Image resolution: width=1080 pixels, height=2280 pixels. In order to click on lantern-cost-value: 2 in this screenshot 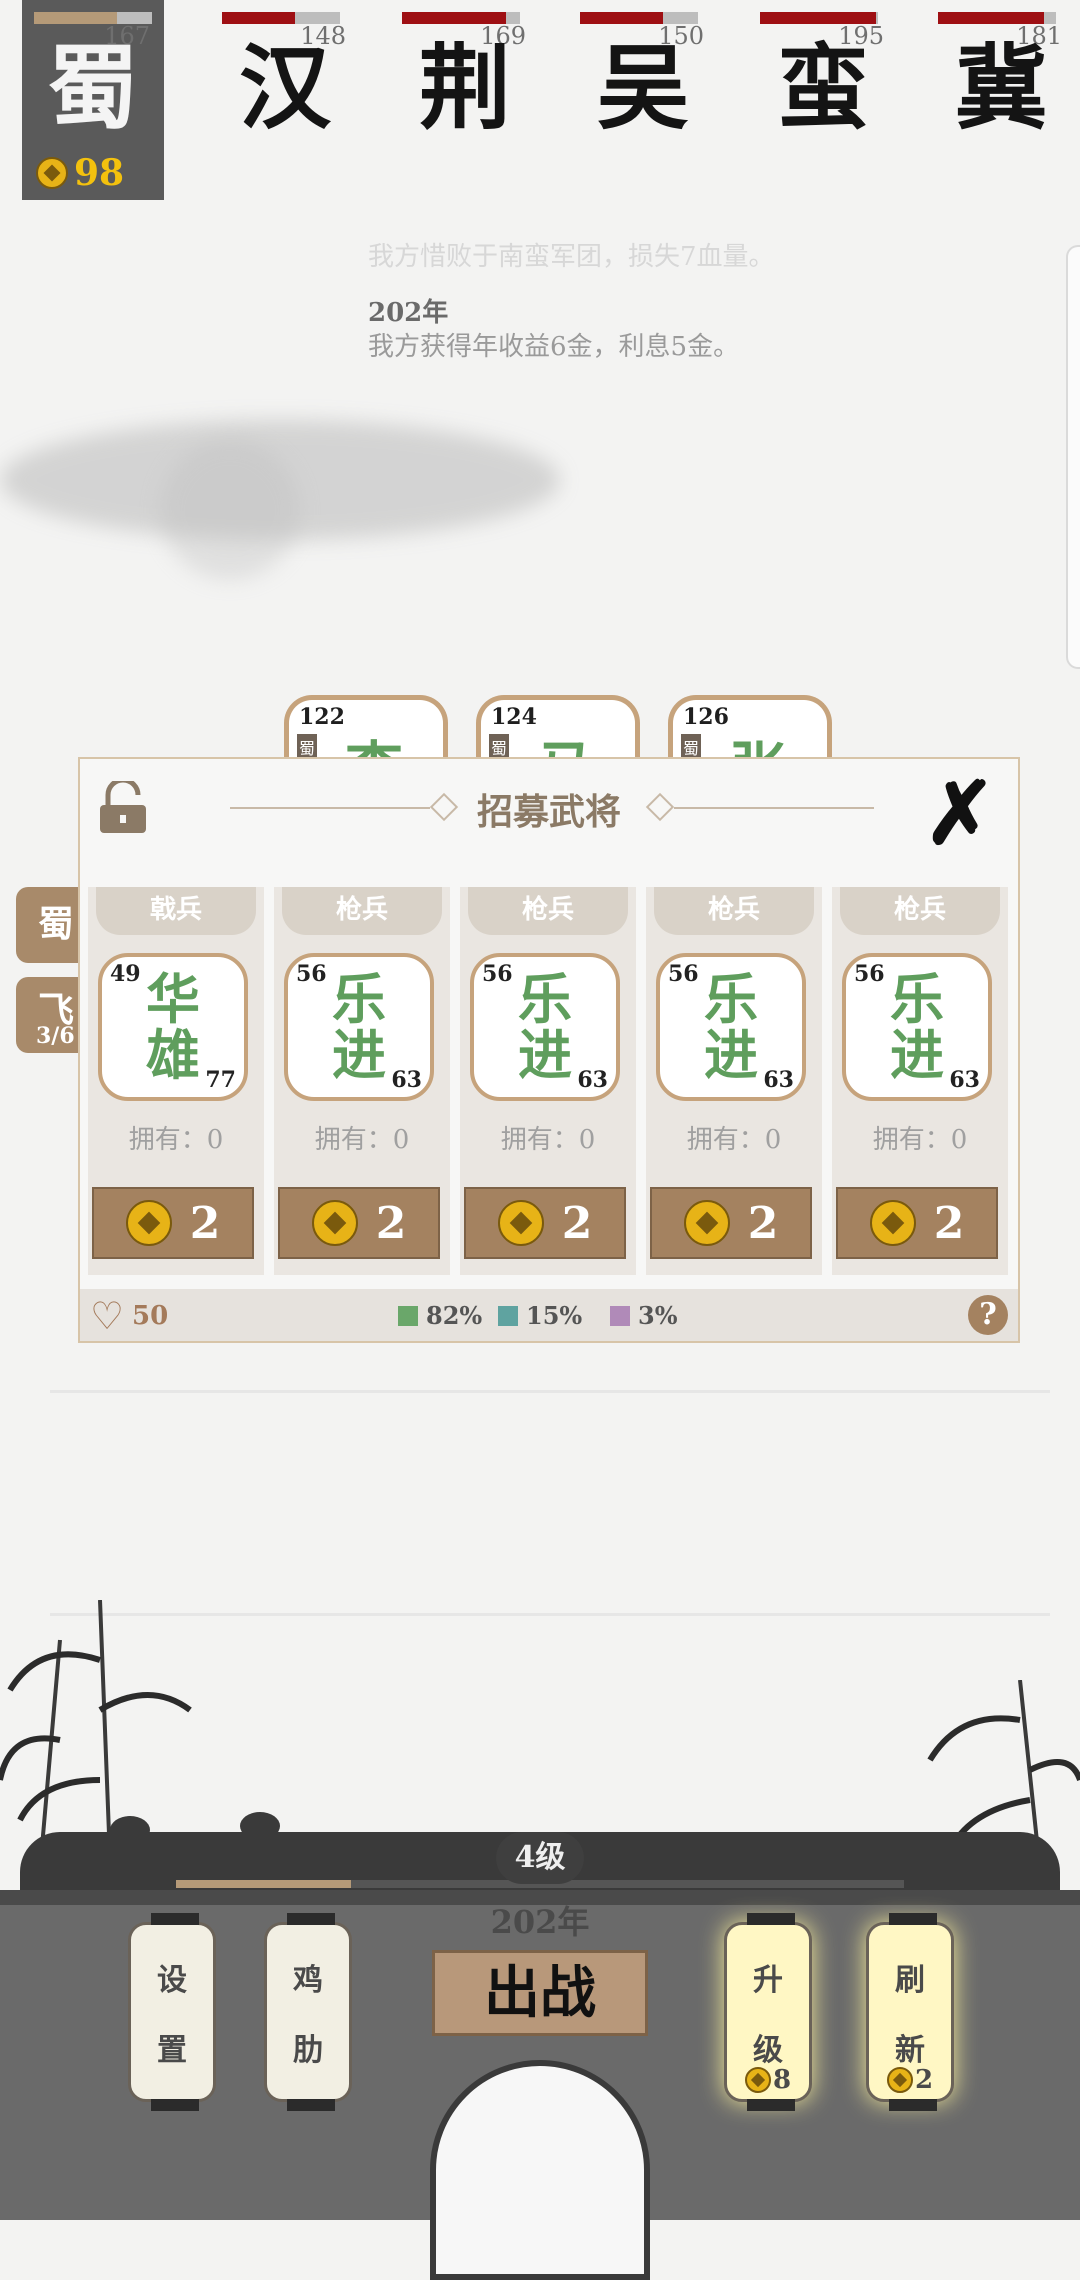, I will do `click(924, 2080)`.